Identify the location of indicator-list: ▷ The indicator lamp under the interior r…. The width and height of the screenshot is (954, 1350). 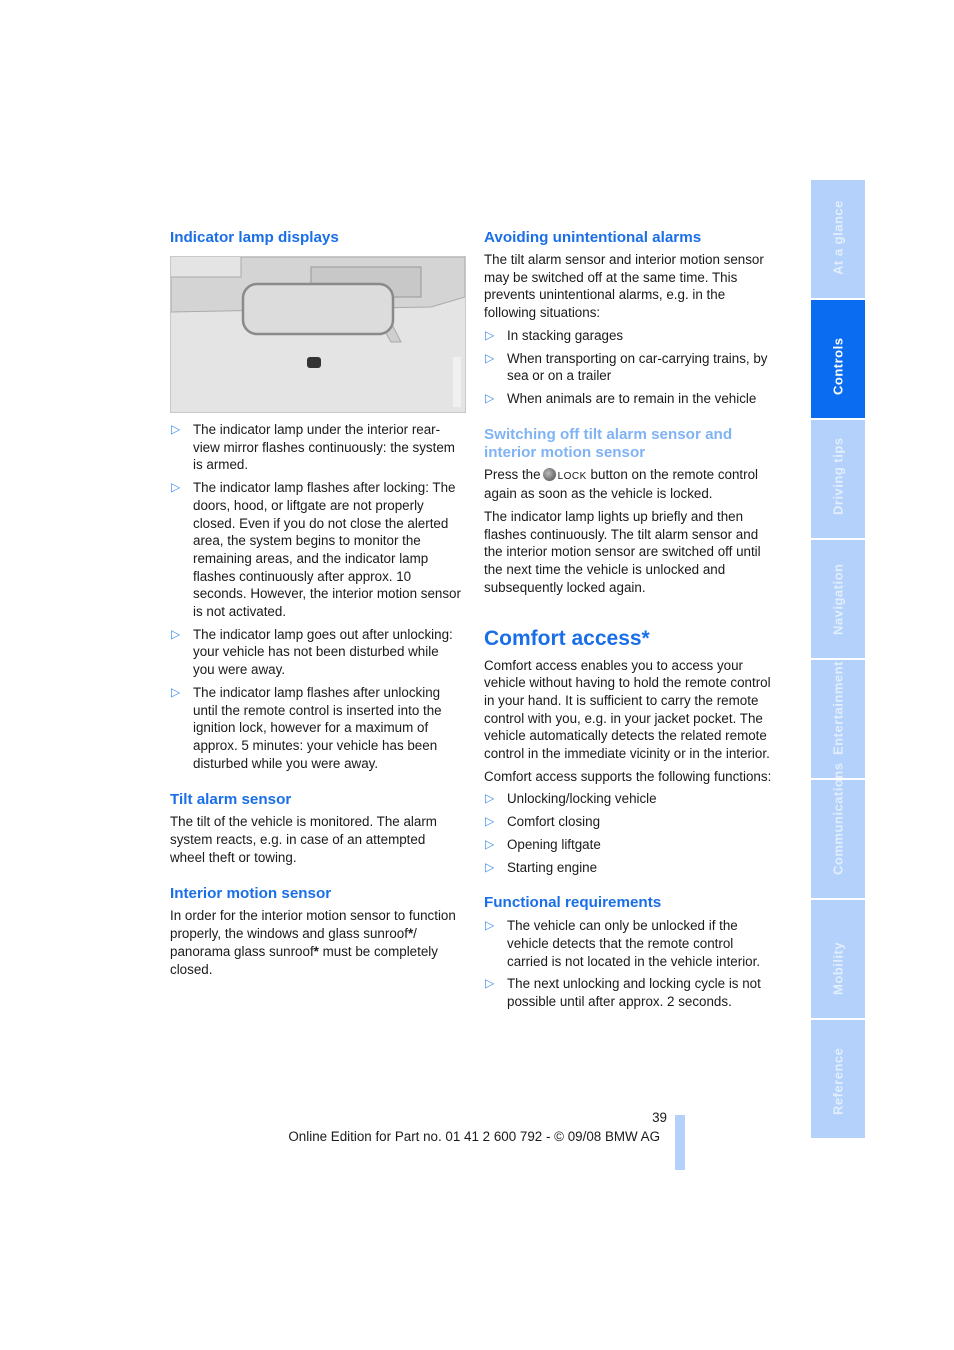
(316, 596).